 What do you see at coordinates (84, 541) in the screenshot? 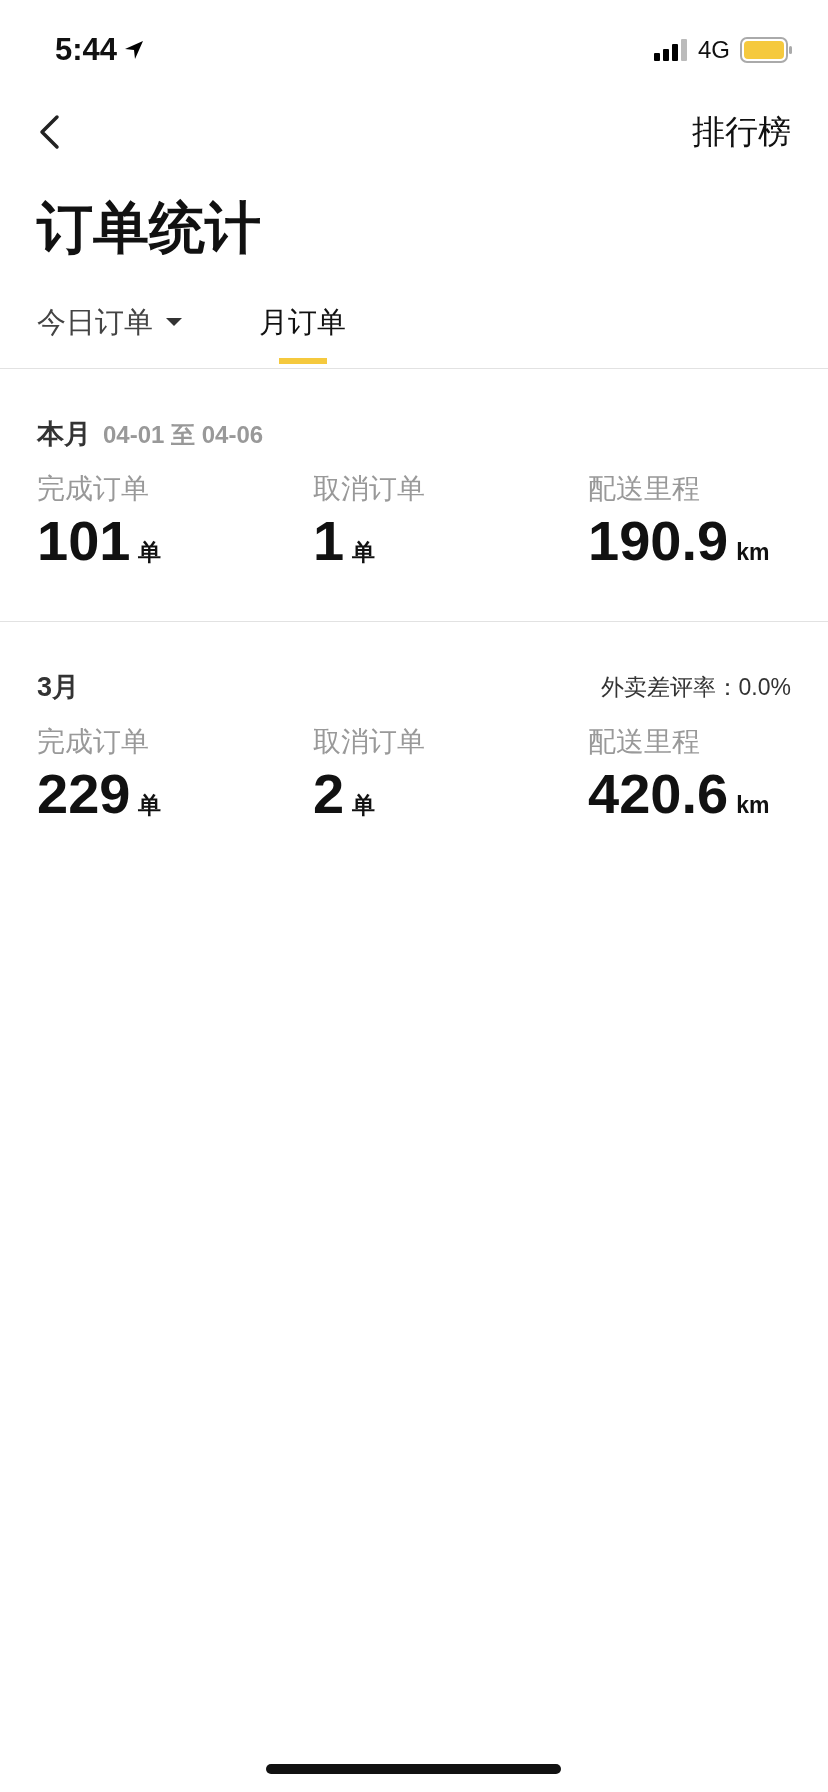
I see `stat-value: 101` at bounding box center [84, 541].